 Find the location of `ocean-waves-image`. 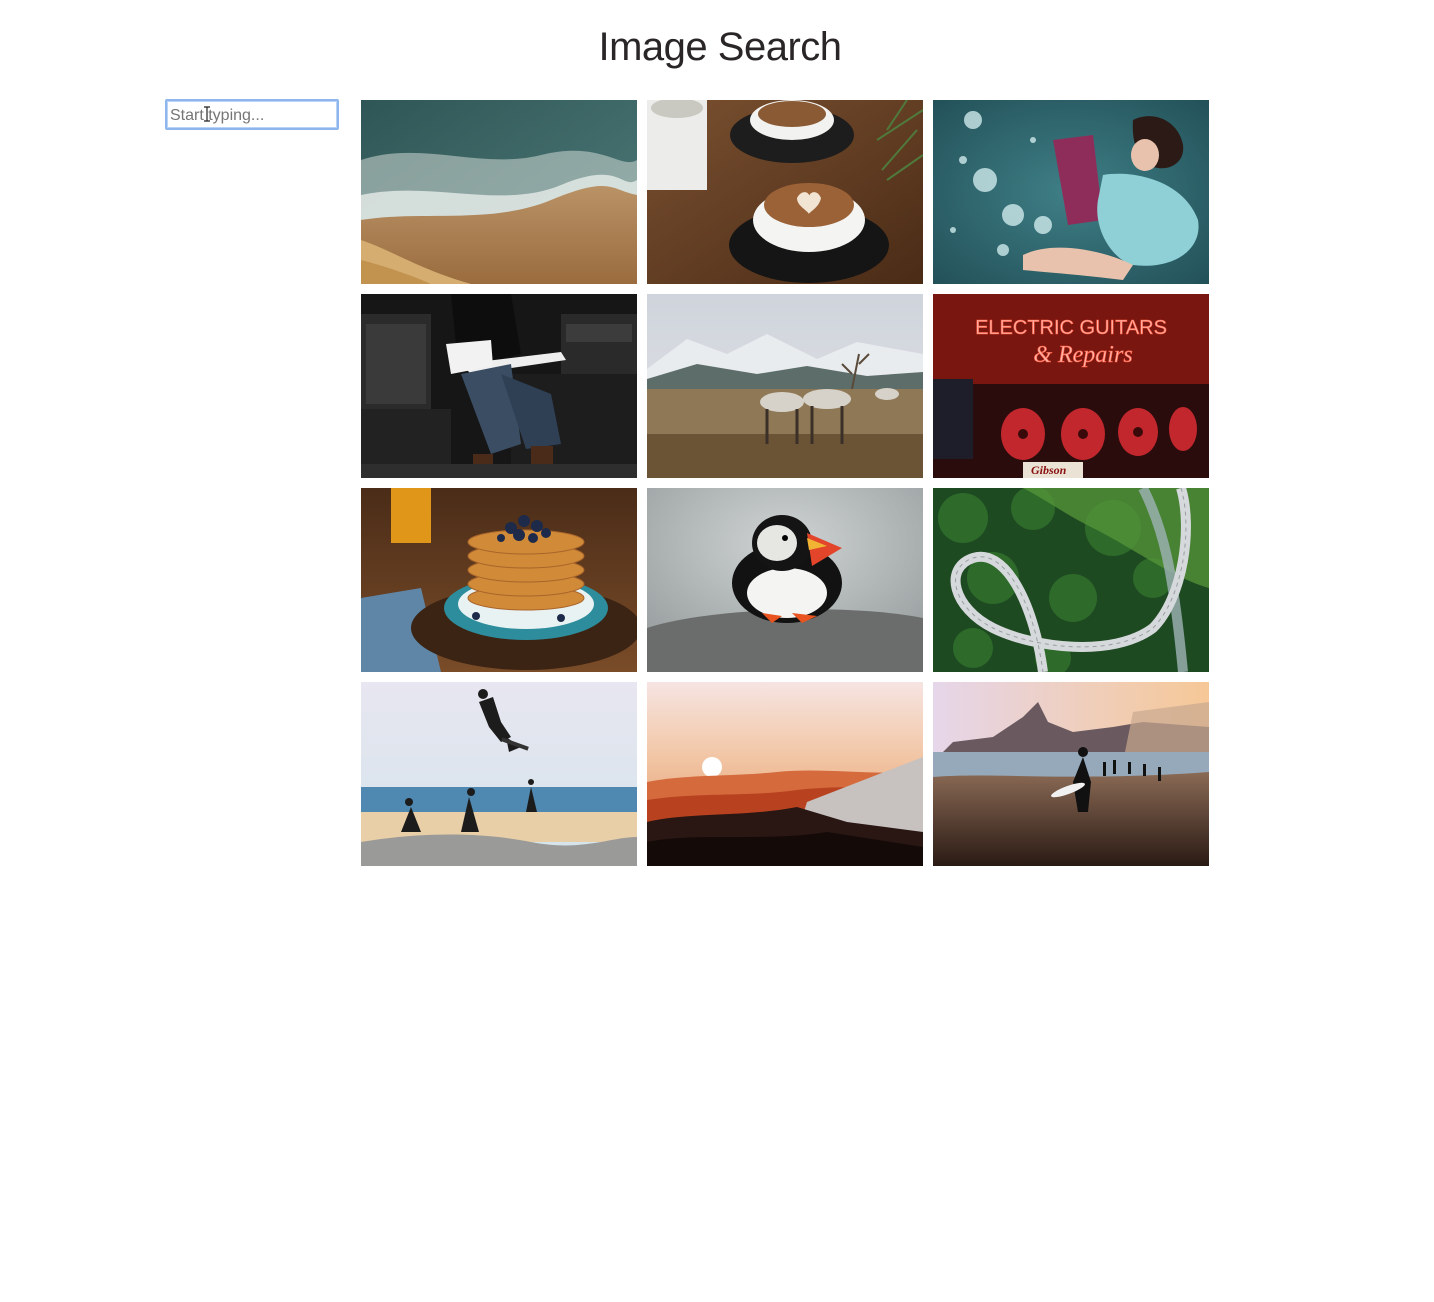

ocean-waves-image is located at coordinates (499, 192).